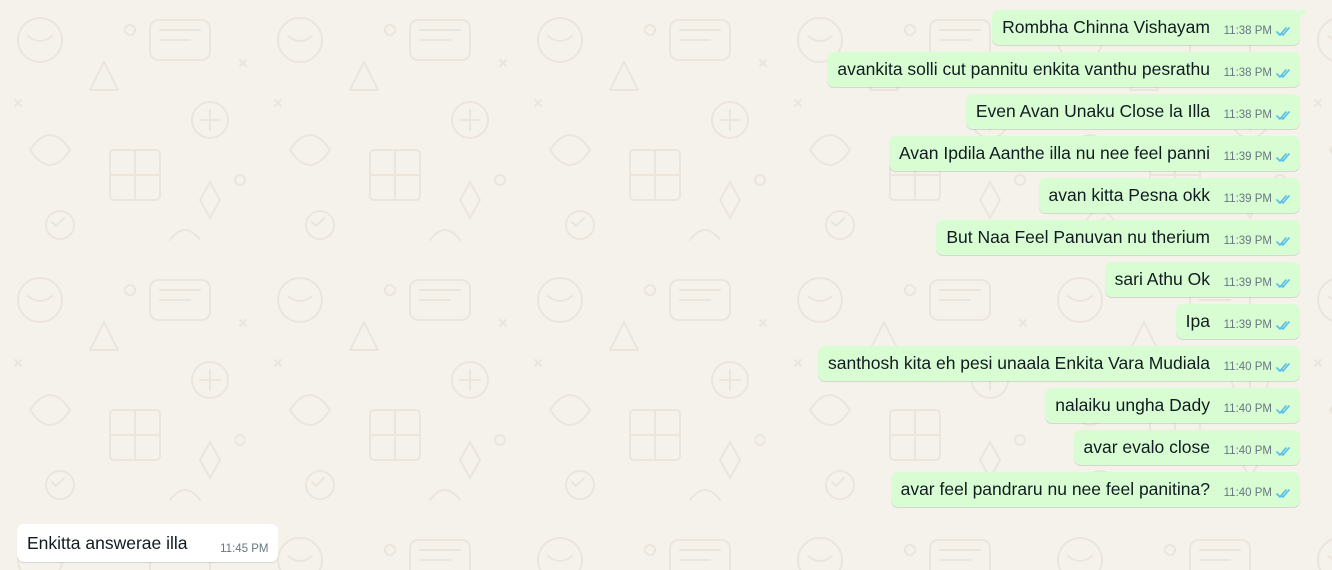  I want to click on message-bubble-outgoing: Rombha Chinna Vishayam 11:38 PM, so click(1149, 27).